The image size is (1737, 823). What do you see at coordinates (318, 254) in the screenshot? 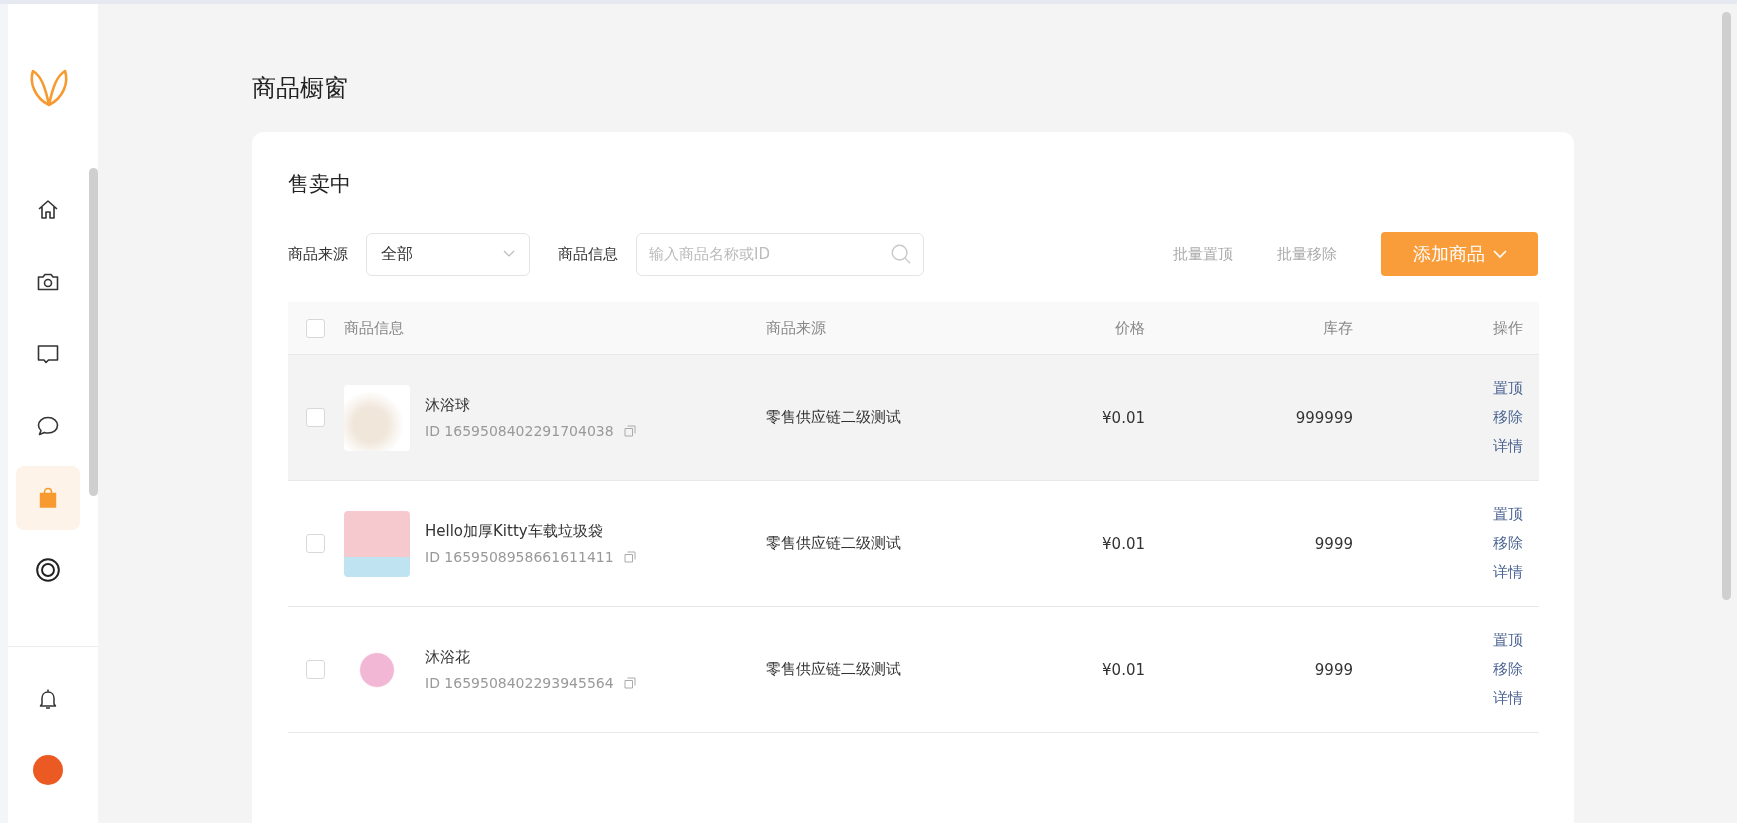
I see `filter-label: 商品来源` at bounding box center [318, 254].